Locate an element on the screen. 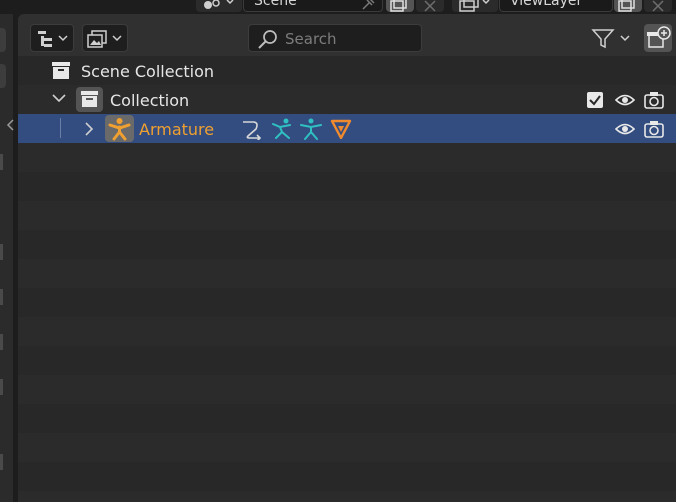 This screenshot has height=502, width=676. scene-new-button is located at coordinates (400, 6).